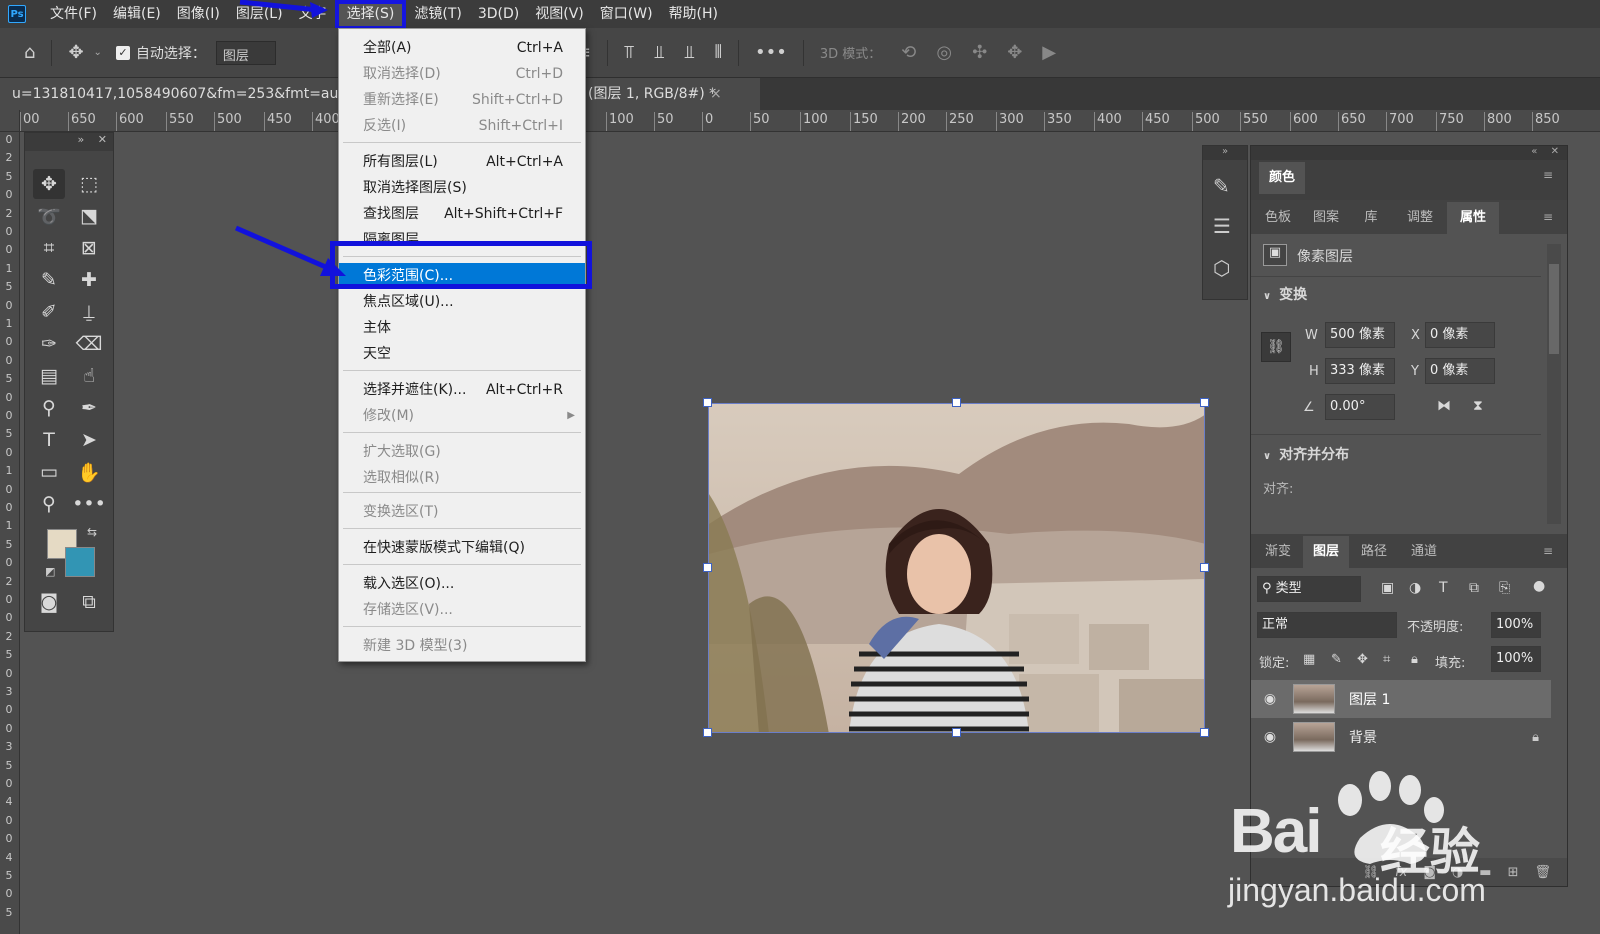 Image resolution: width=1600 pixels, height=934 pixels. I want to click on rectangle-tool-icon: ▭, so click(49, 472).